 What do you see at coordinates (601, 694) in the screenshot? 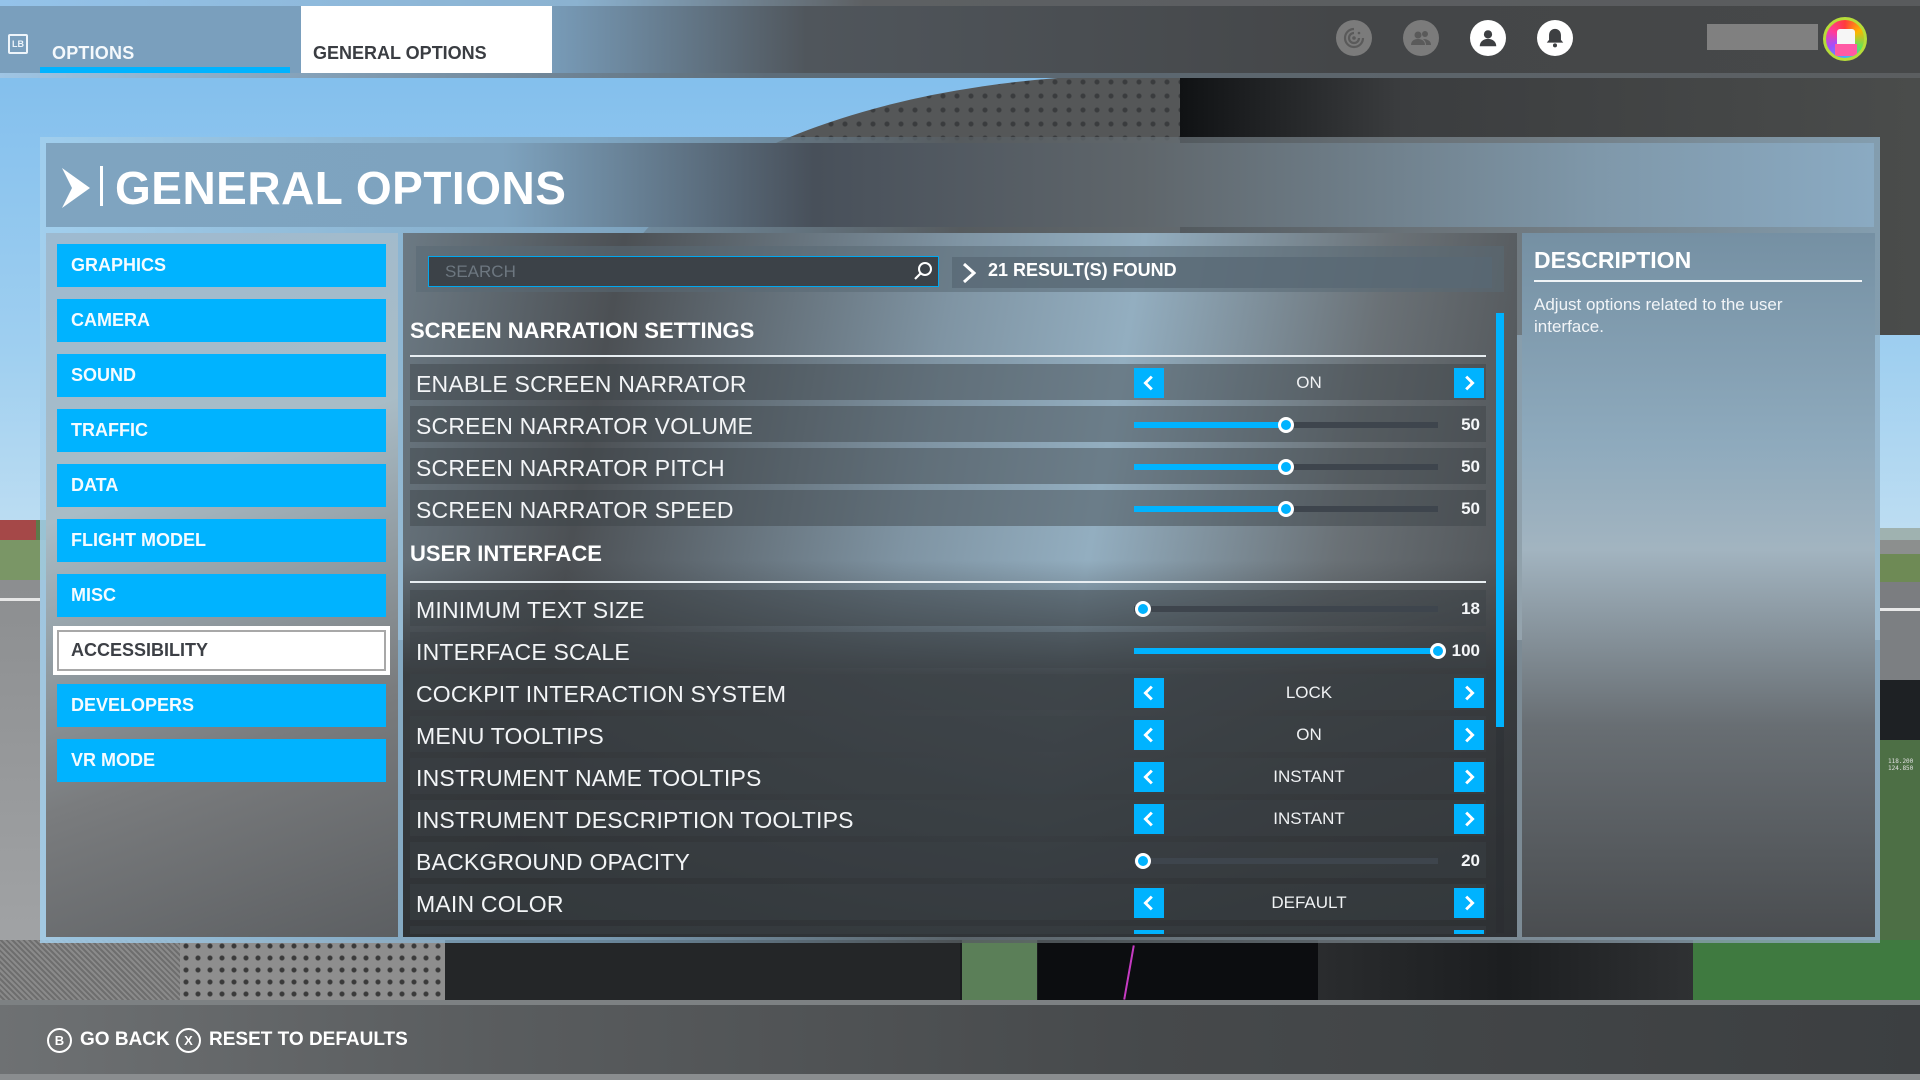
I see `setting-label: COCKPIT INTERACTION SYSTEM` at bounding box center [601, 694].